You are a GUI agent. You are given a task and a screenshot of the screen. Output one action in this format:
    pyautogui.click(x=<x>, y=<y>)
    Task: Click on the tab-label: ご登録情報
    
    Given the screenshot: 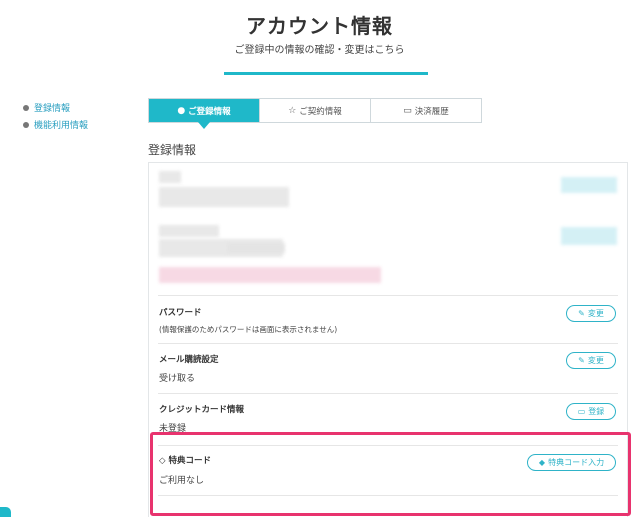 What is the action you would take?
    pyautogui.click(x=209, y=111)
    